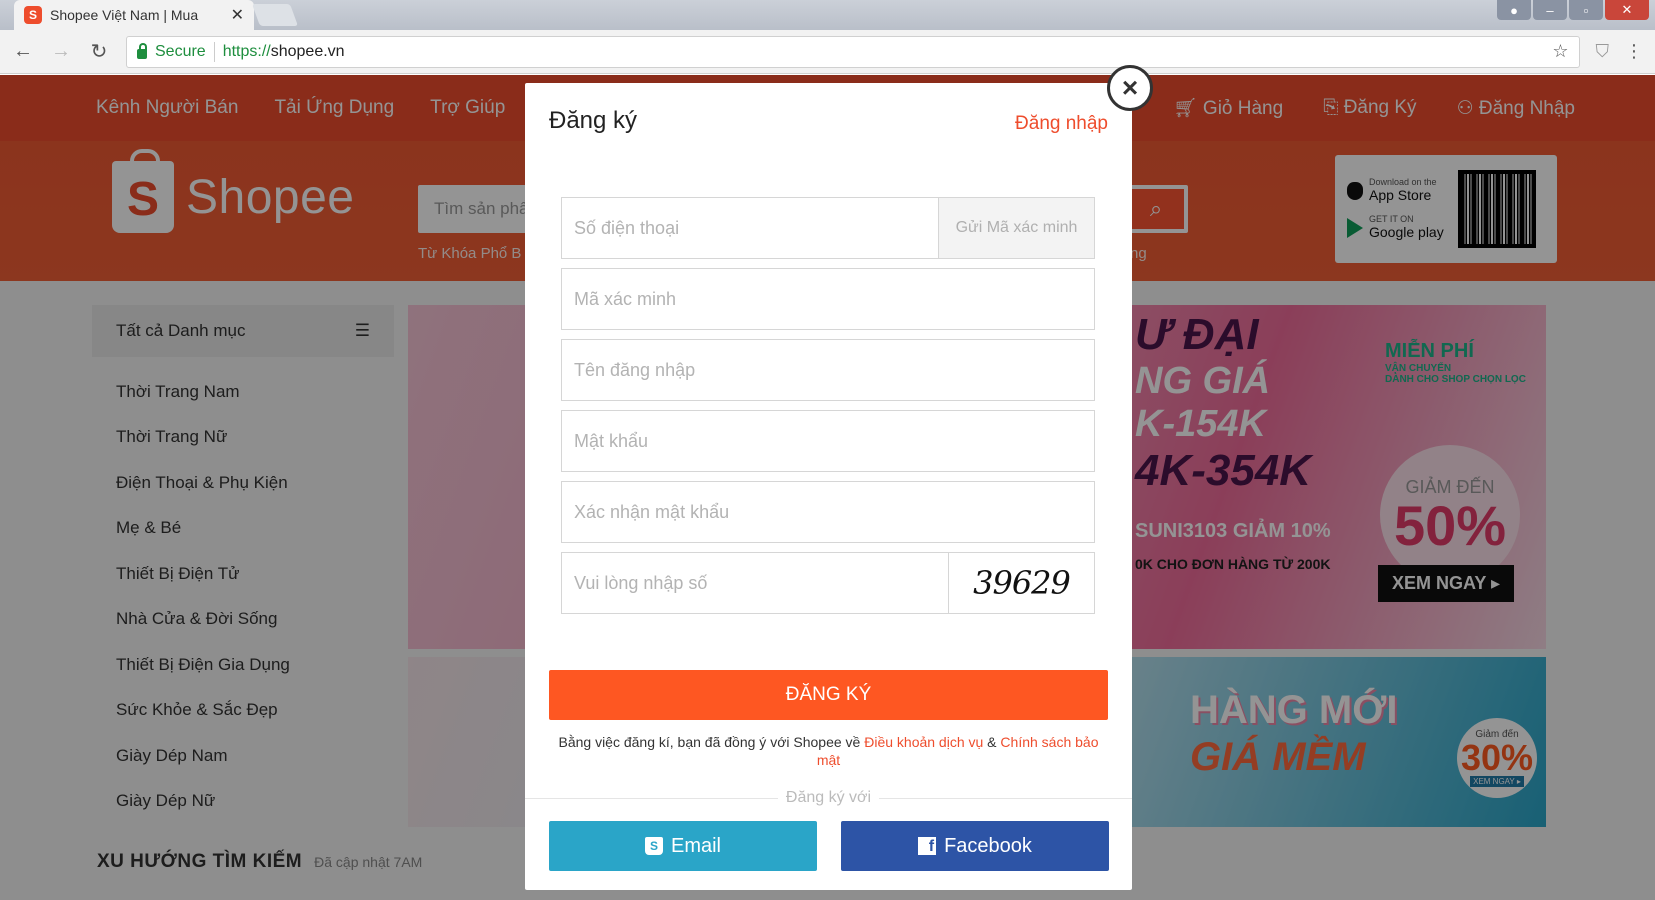 The image size is (1655, 900). Describe the element at coordinates (1550, 10) in the screenshot. I see `minimize-icon: –` at that location.